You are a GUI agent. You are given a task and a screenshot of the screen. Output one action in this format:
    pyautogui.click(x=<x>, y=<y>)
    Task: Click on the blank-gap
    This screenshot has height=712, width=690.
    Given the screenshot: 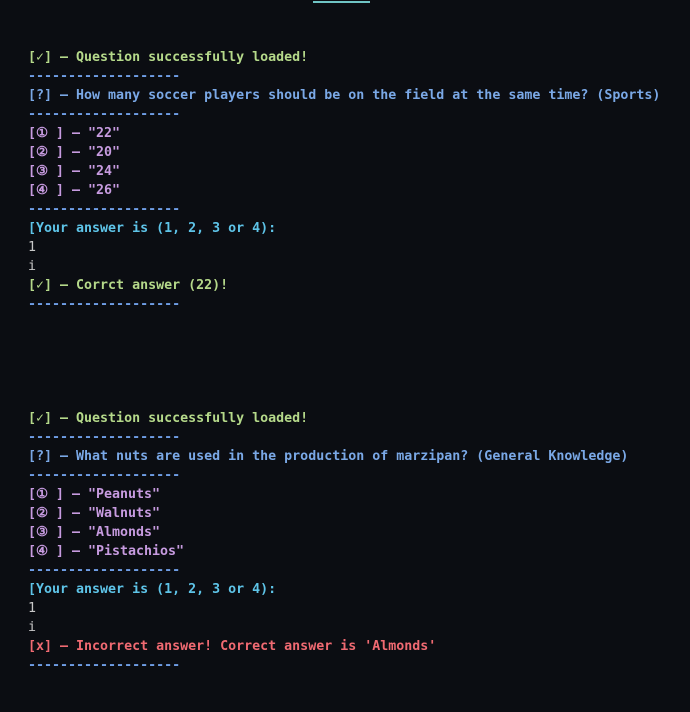 What is the action you would take?
    pyautogui.click(x=359, y=361)
    